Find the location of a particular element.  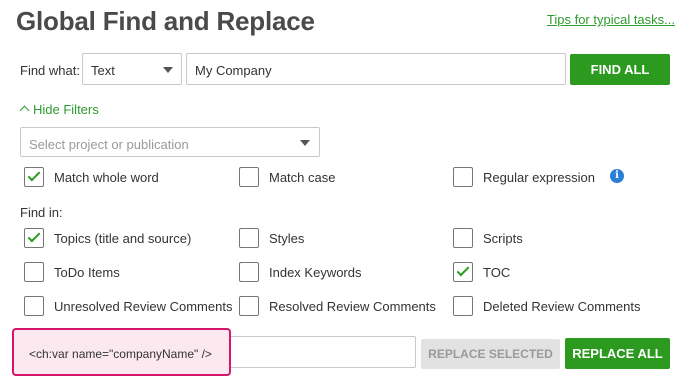

find-query-input: My Company is located at coordinates (376, 69).